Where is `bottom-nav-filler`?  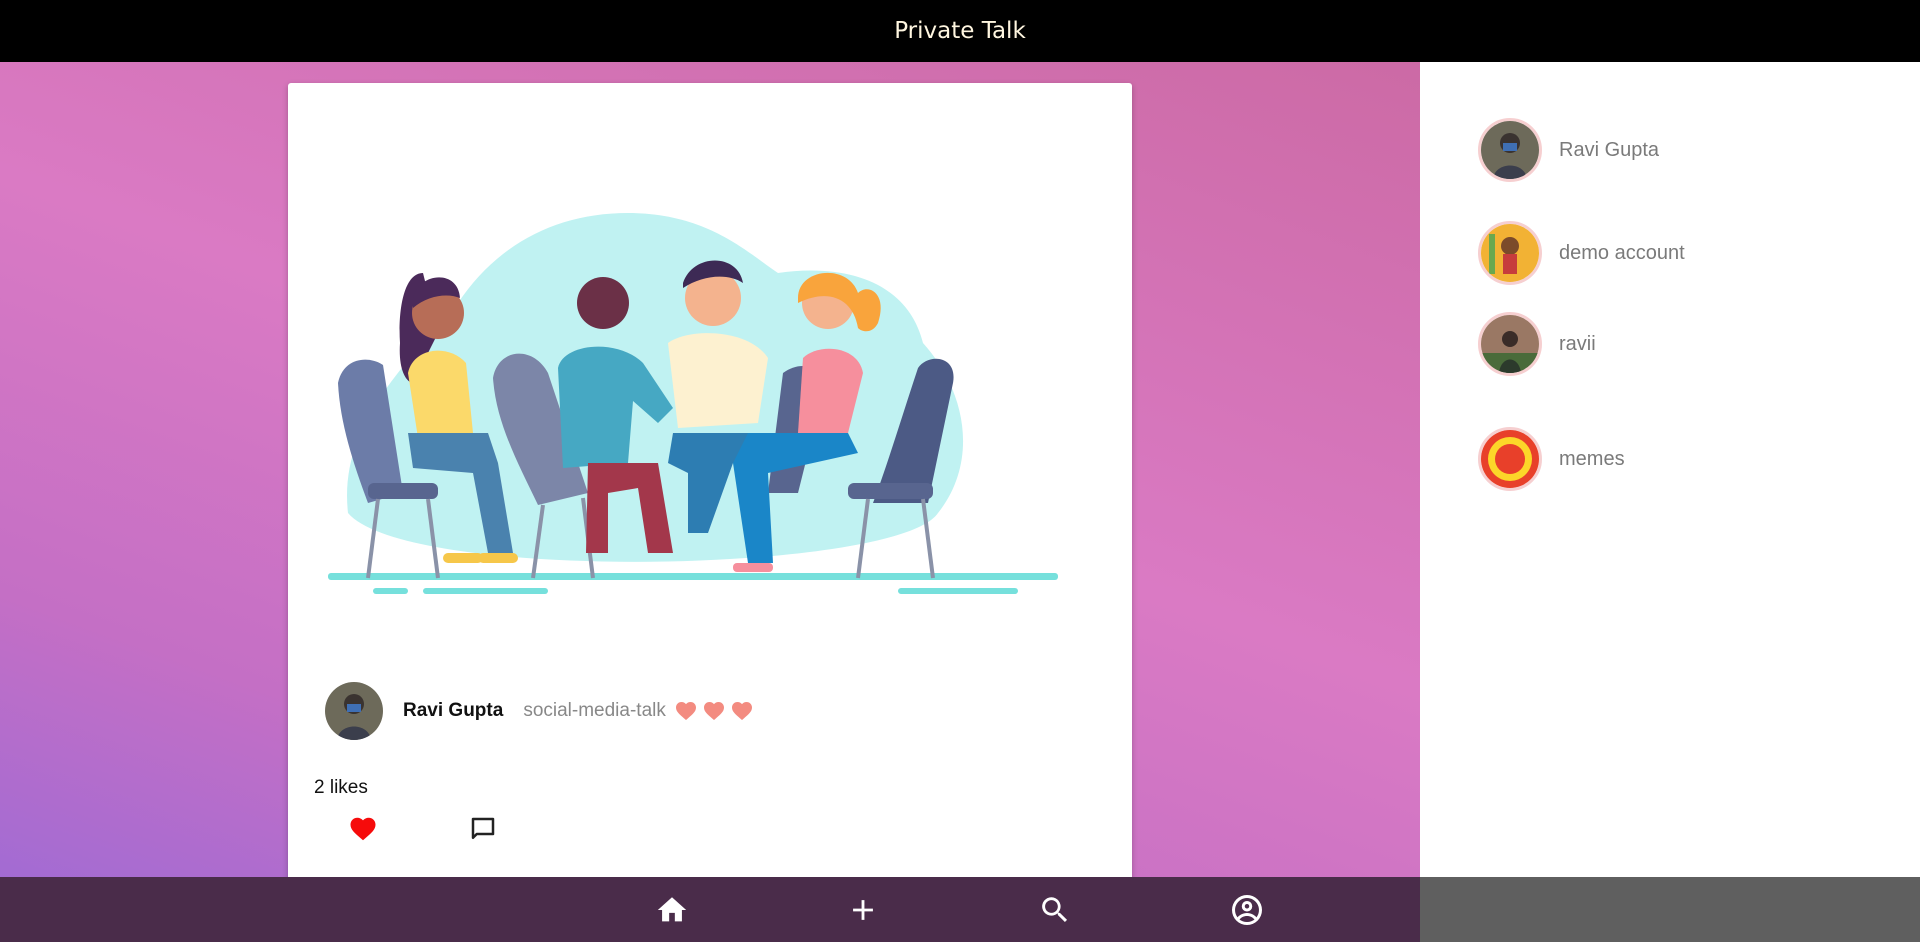 bottom-nav-filler is located at coordinates (1670, 909).